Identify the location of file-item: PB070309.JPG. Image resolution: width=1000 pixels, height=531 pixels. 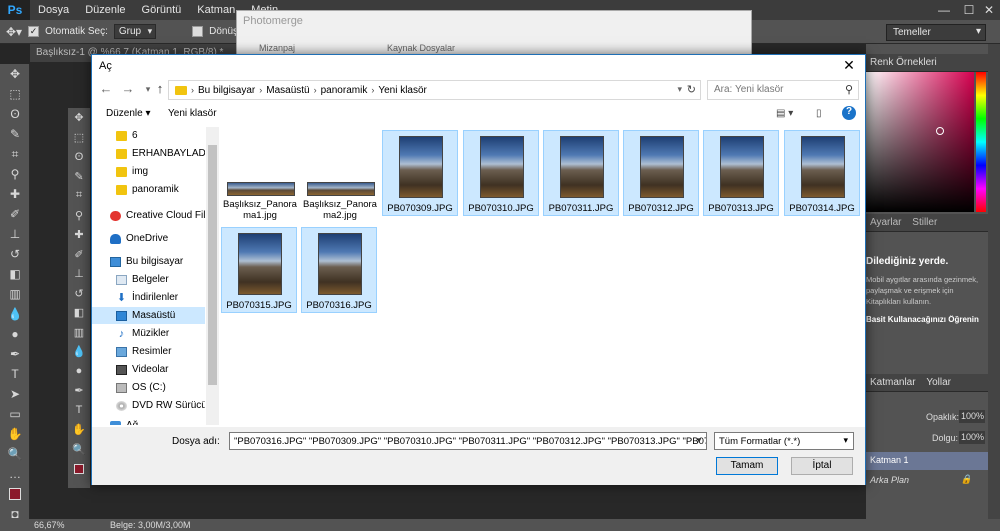
(420, 173).